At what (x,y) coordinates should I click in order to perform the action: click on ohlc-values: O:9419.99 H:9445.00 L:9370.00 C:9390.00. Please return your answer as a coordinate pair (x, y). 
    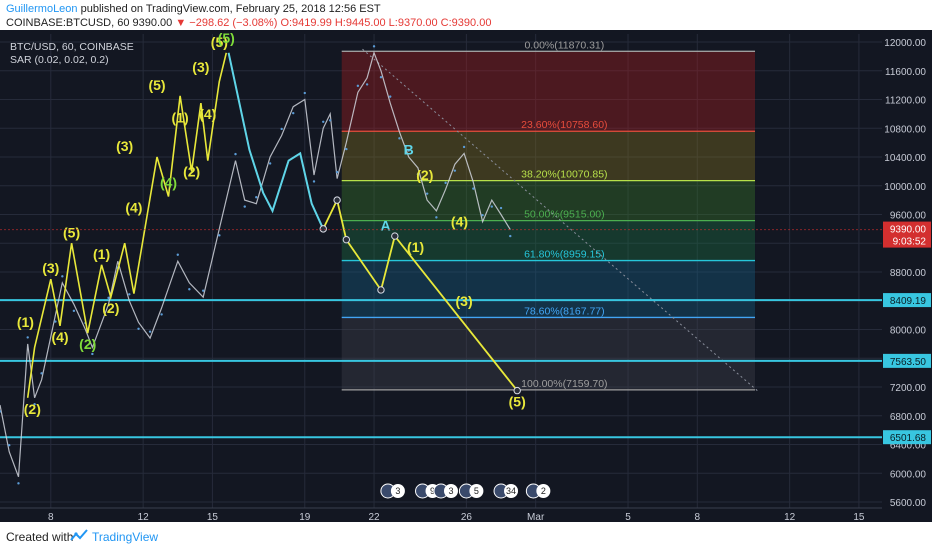
    Looking at the image, I should click on (386, 23).